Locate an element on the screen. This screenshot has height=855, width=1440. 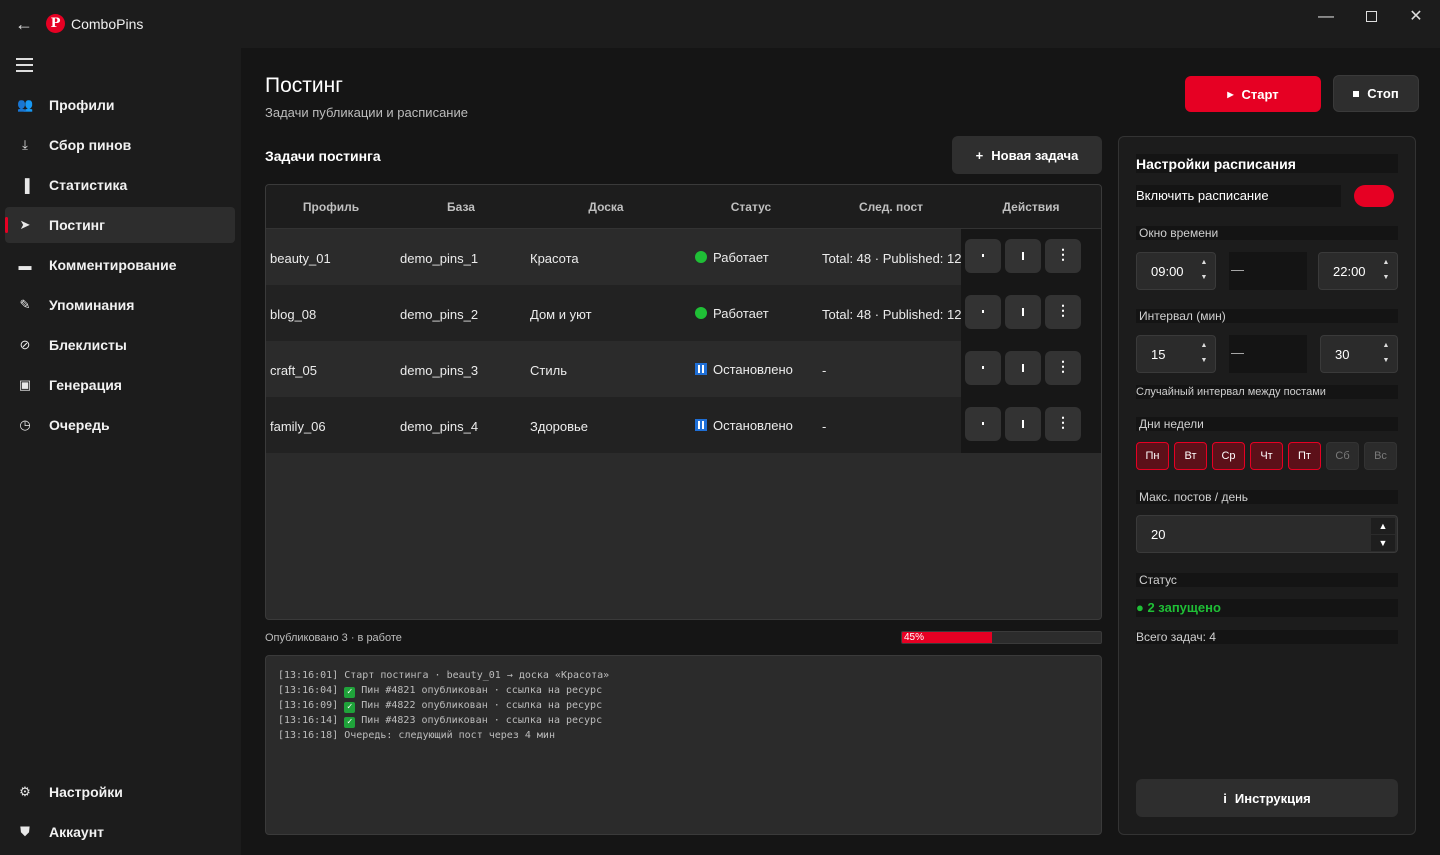
sidebar-item-mentions: ✎ Упоминания is located at coordinates (120, 305).